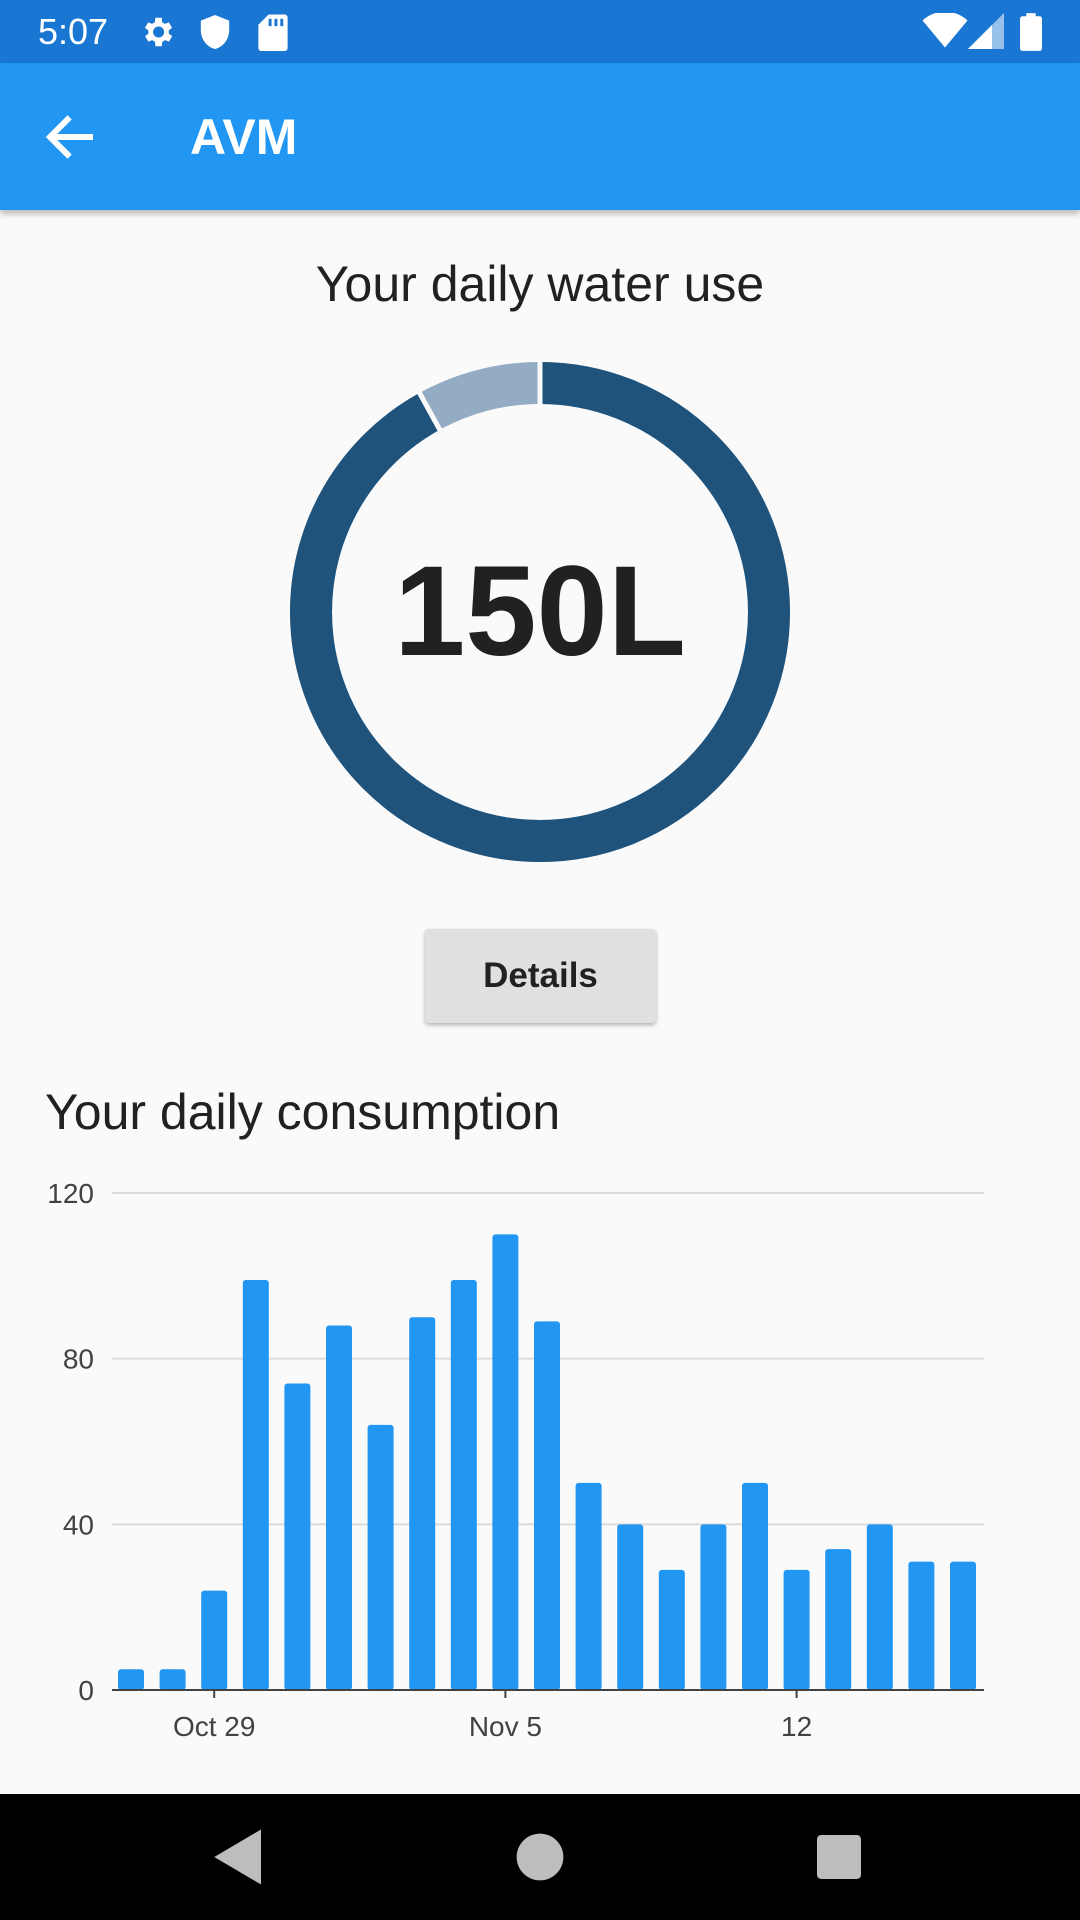 This screenshot has width=1080, height=1920. I want to click on y-tick-label-0: 0, so click(86, 1690).